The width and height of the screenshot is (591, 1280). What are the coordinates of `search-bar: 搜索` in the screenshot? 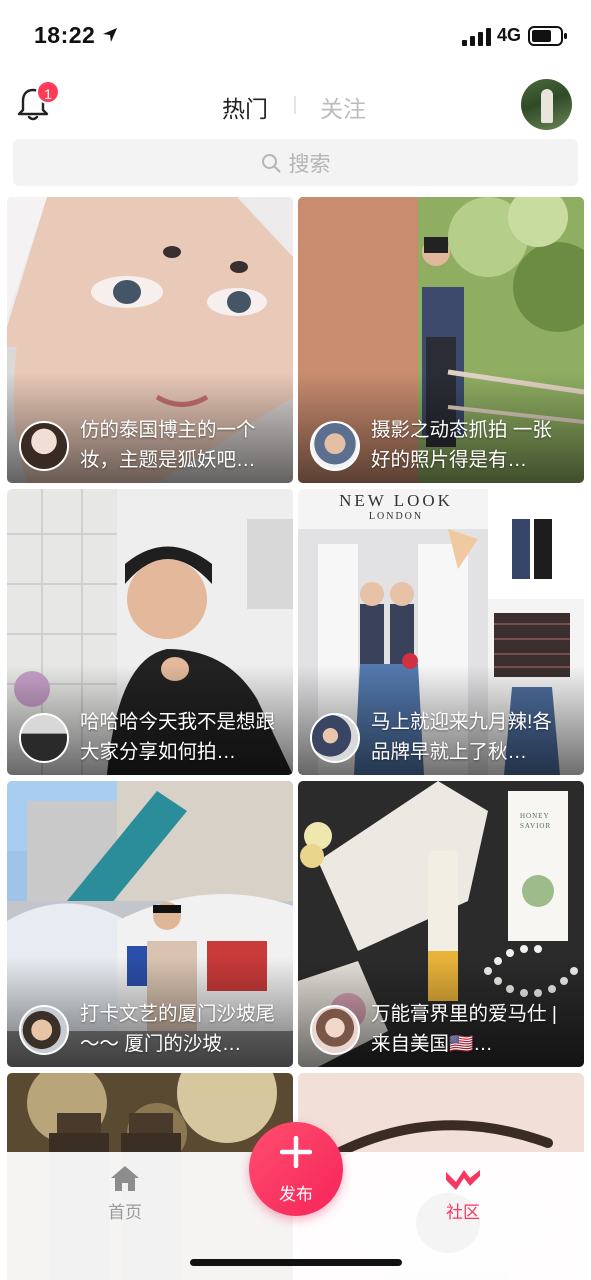 It's located at (295, 162).